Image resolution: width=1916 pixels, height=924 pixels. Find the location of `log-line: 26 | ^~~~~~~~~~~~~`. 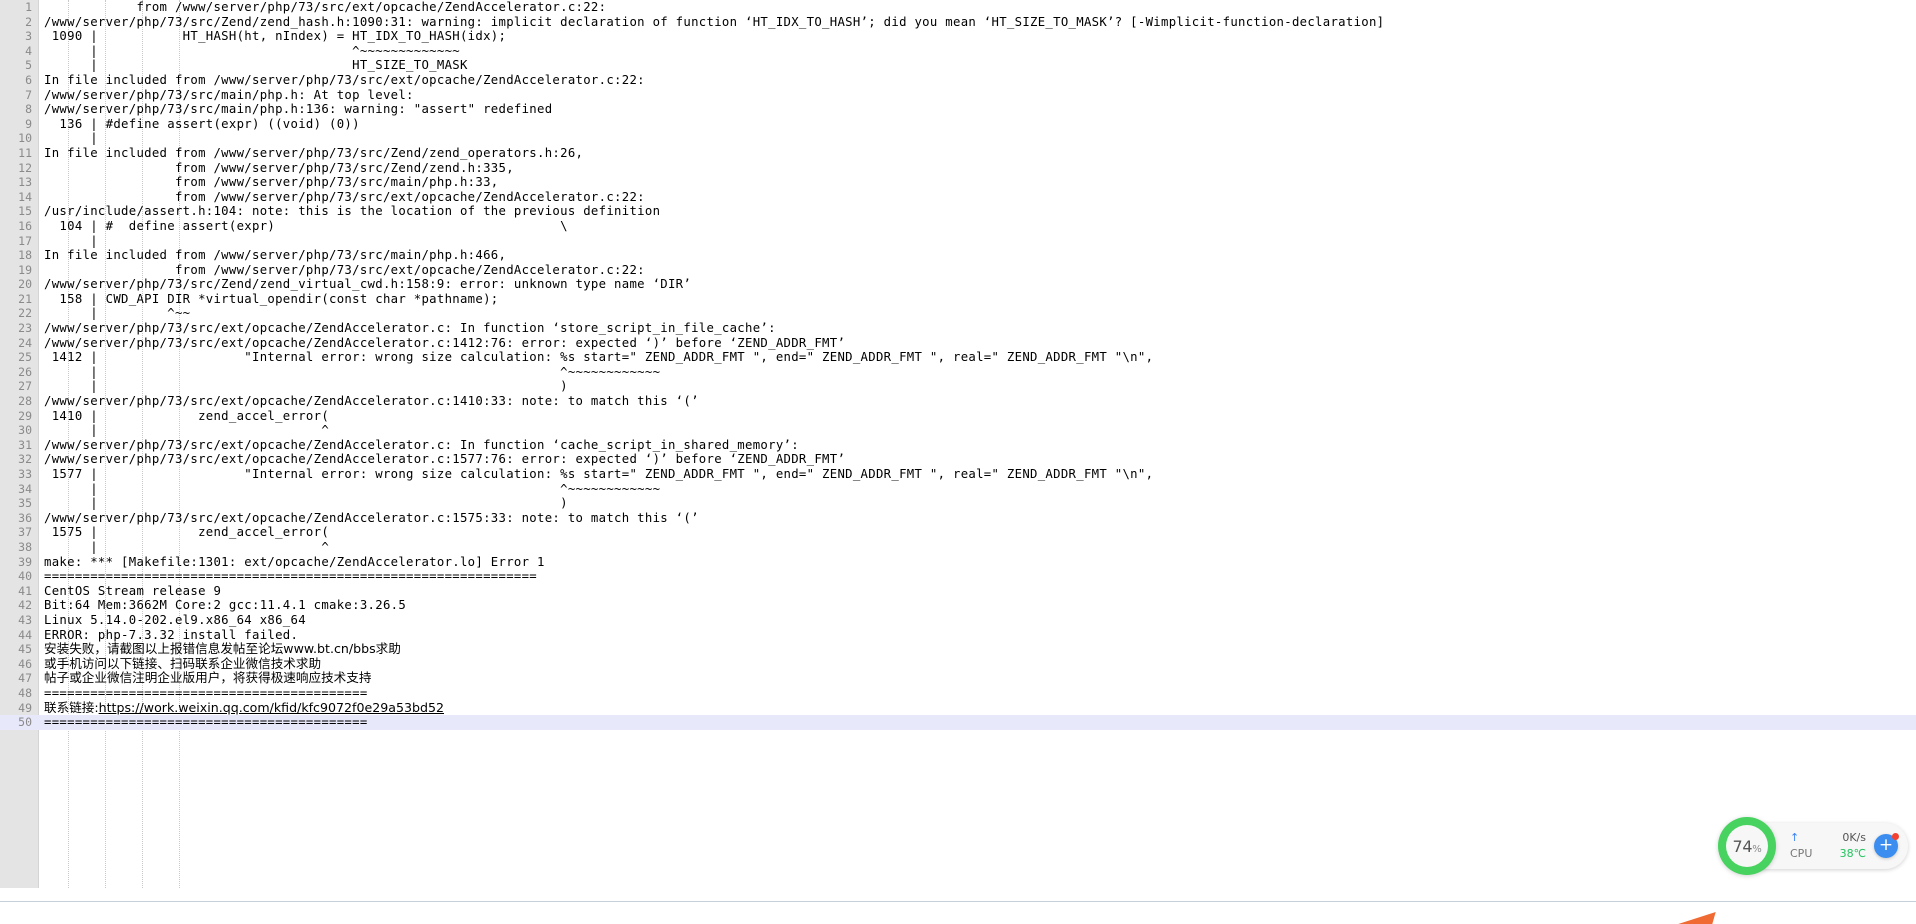

log-line: 26 | ^~~~~~~~~~~~~ is located at coordinates (958, 372).